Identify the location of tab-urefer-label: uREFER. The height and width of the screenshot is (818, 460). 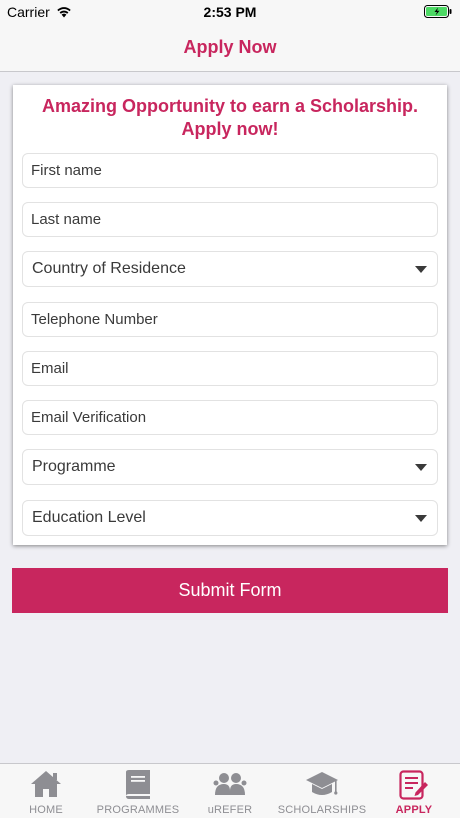
(230, 810).